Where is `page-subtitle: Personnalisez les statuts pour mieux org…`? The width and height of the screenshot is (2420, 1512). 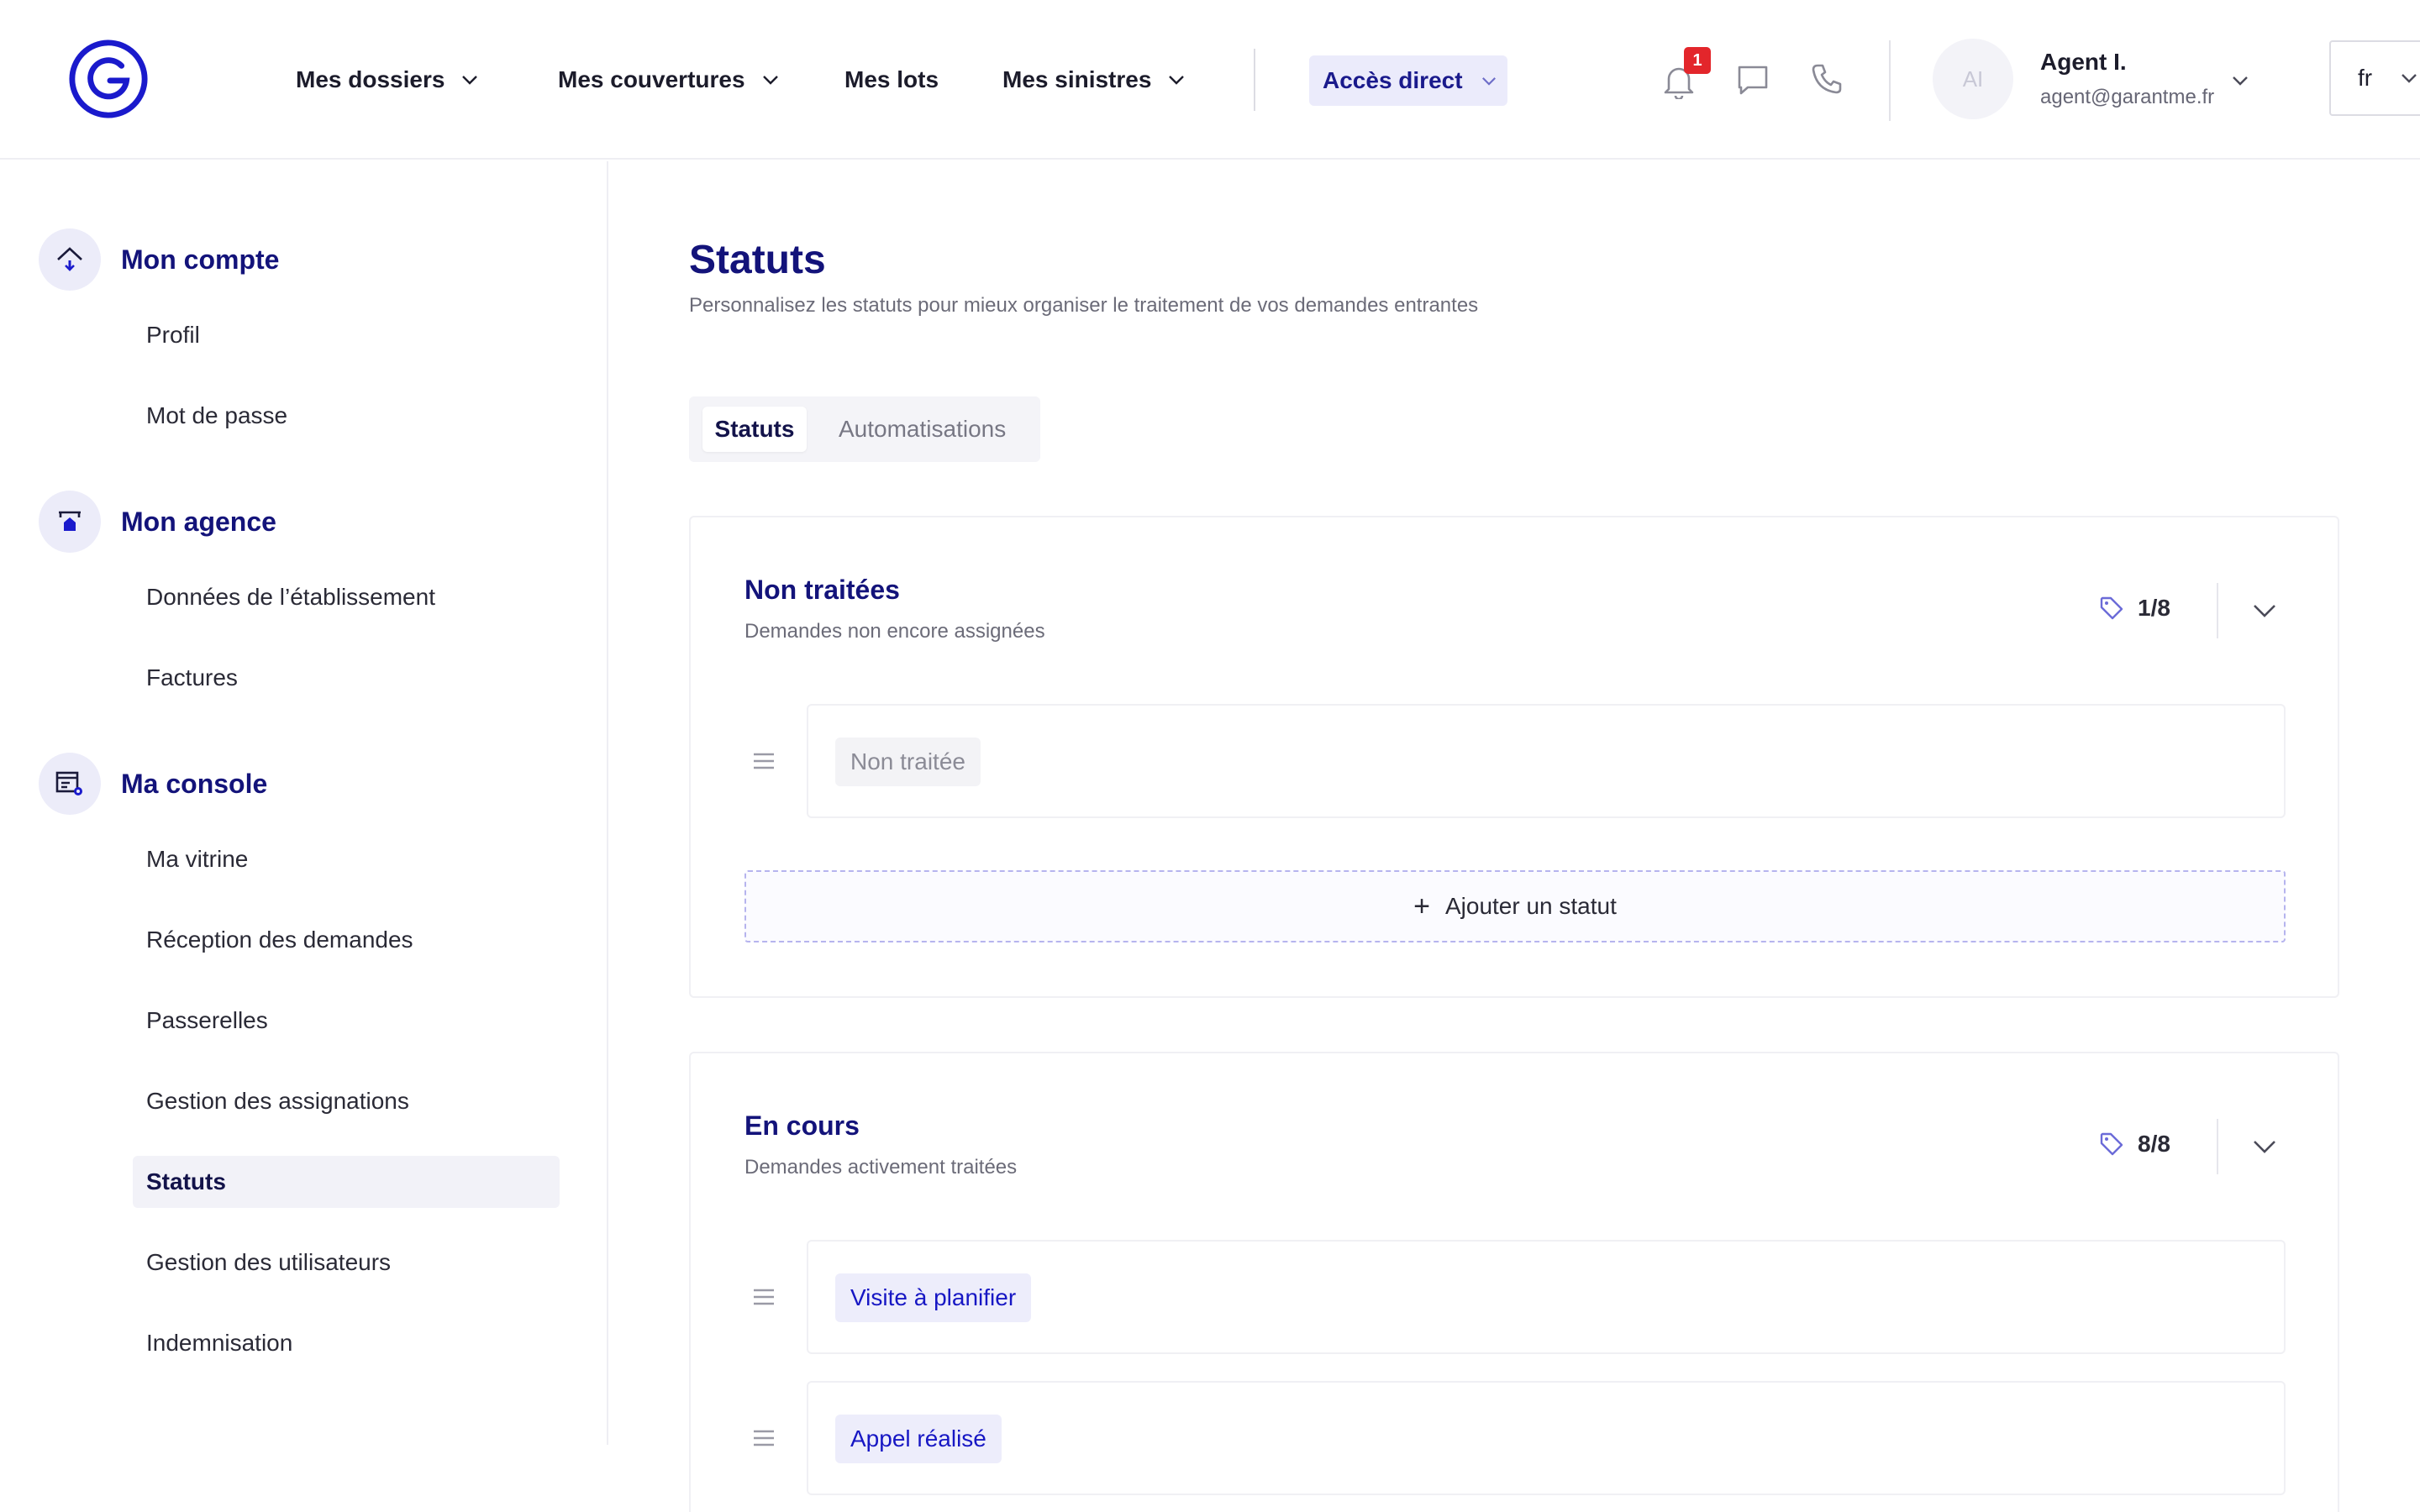 page-subtitle: Personnalisez les statuts pour mieux org… is located at coordinates (1084, 305).